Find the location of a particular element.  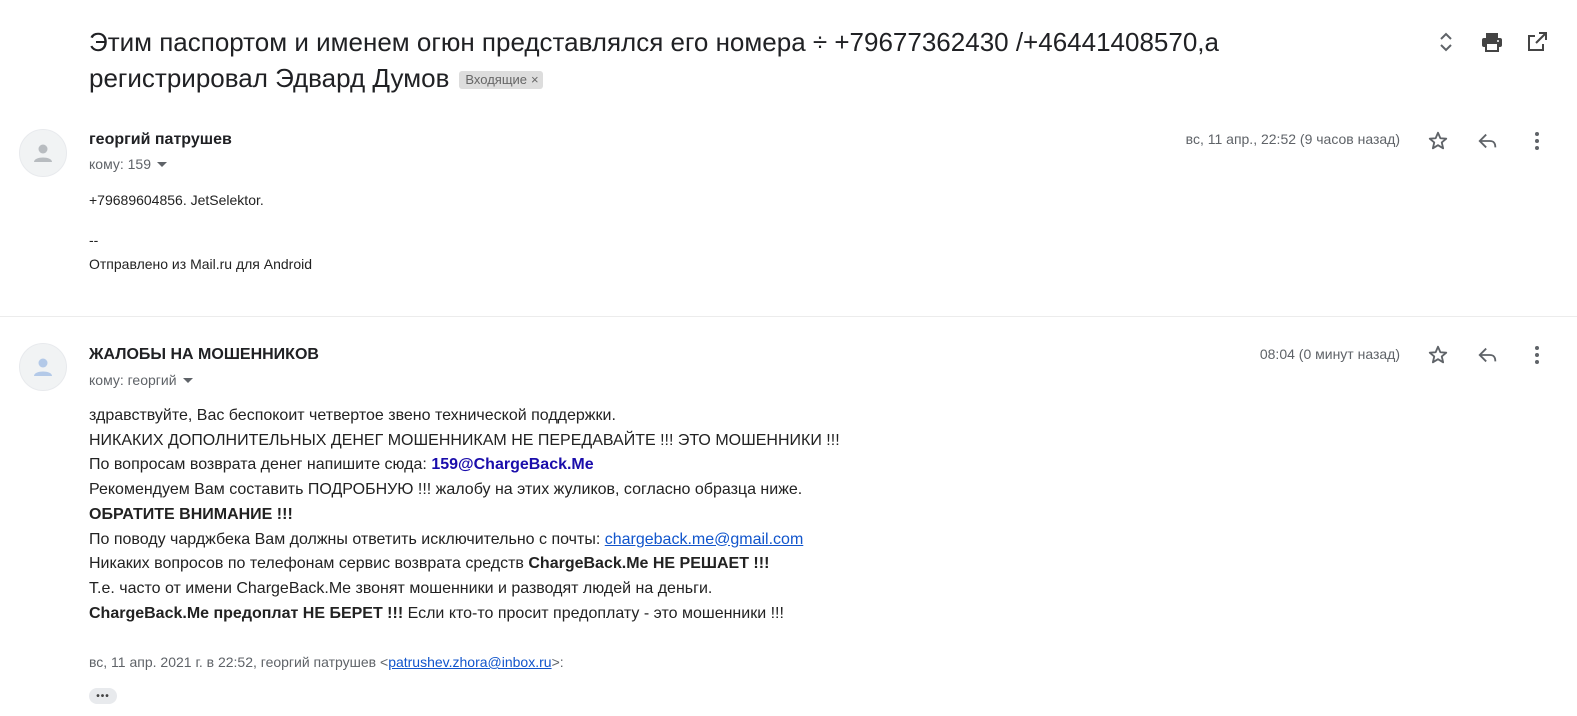

open-in-new-icon is located at coordinates (1537, 42).